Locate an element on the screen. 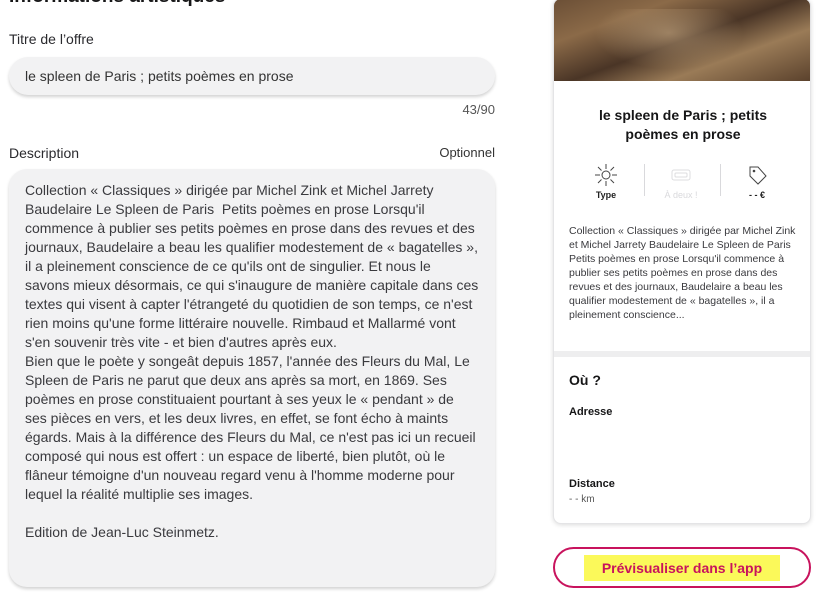 The image size is (823, 597). duo-ticket-icon is located at coordinates (681, 176).